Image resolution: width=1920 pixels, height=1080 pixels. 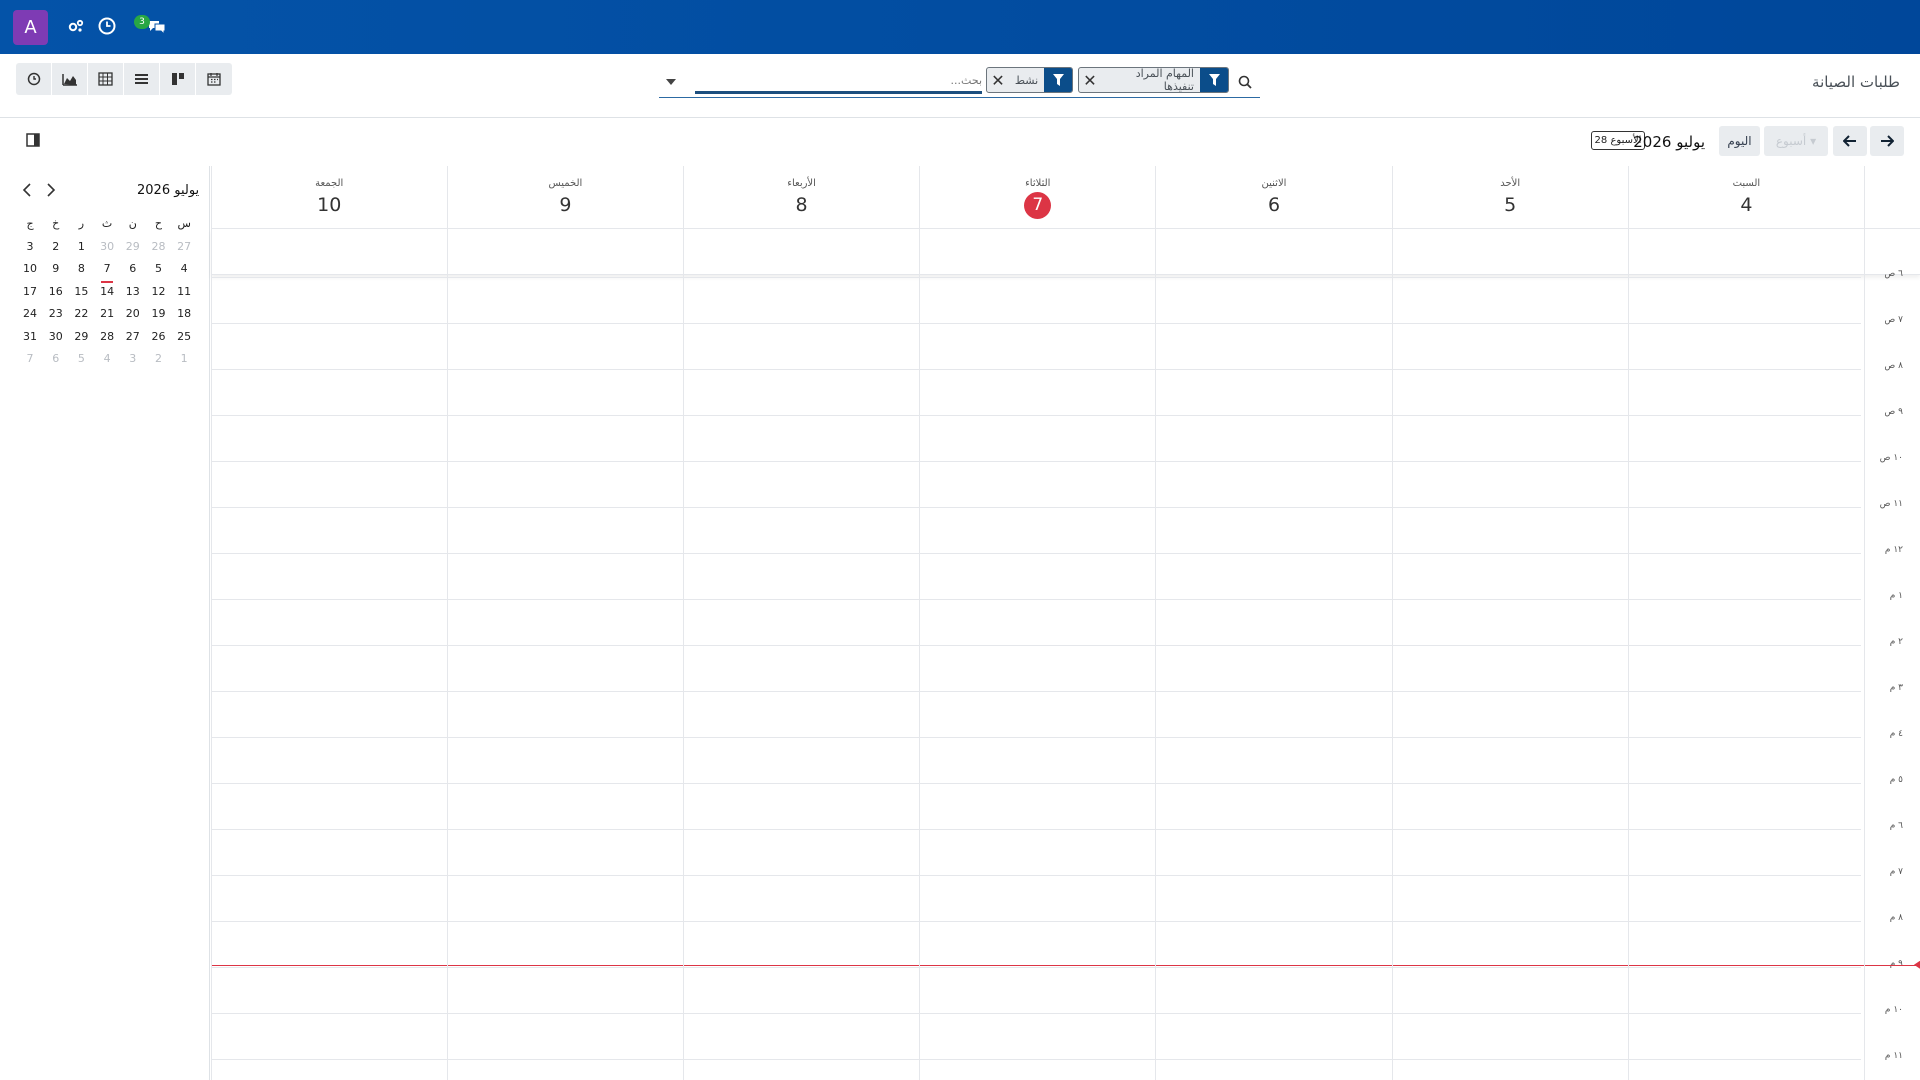 I want to click on mini-calendar-day: 16, so click(x=56, y=292).